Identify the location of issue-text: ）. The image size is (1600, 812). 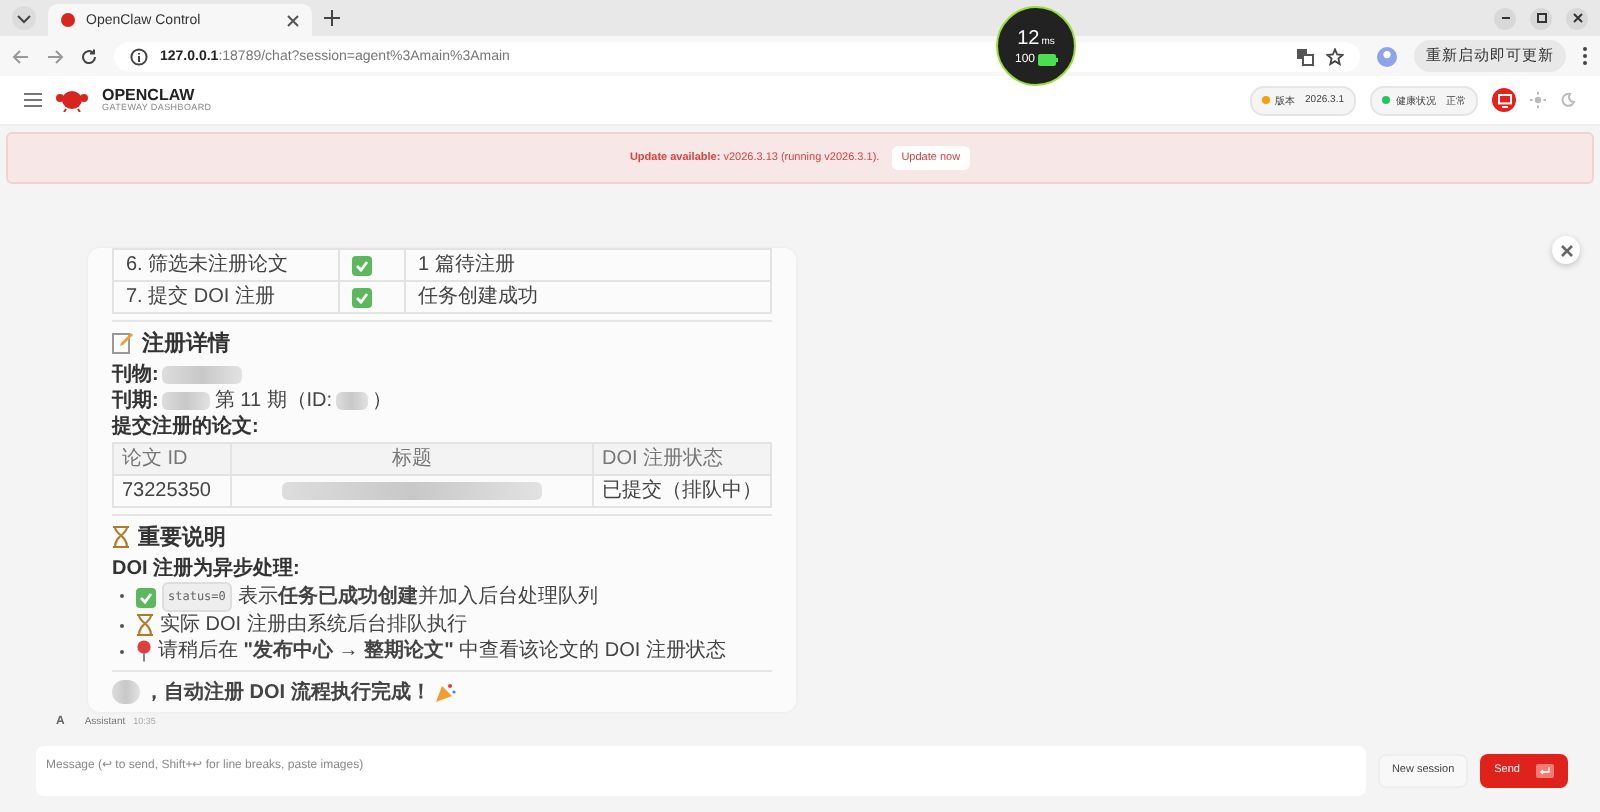
(382, 401).